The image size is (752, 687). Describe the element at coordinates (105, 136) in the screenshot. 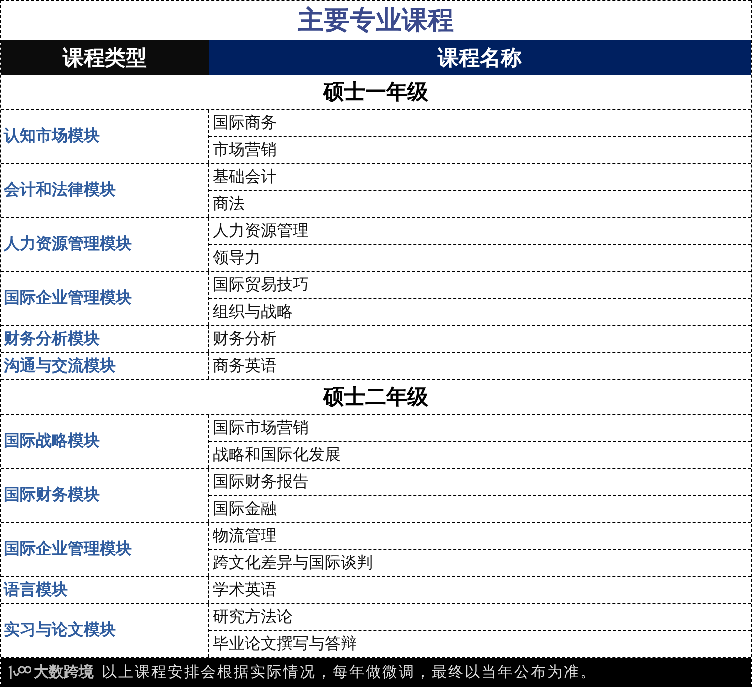

I see `module-cell: 认知市场模块` at that location.